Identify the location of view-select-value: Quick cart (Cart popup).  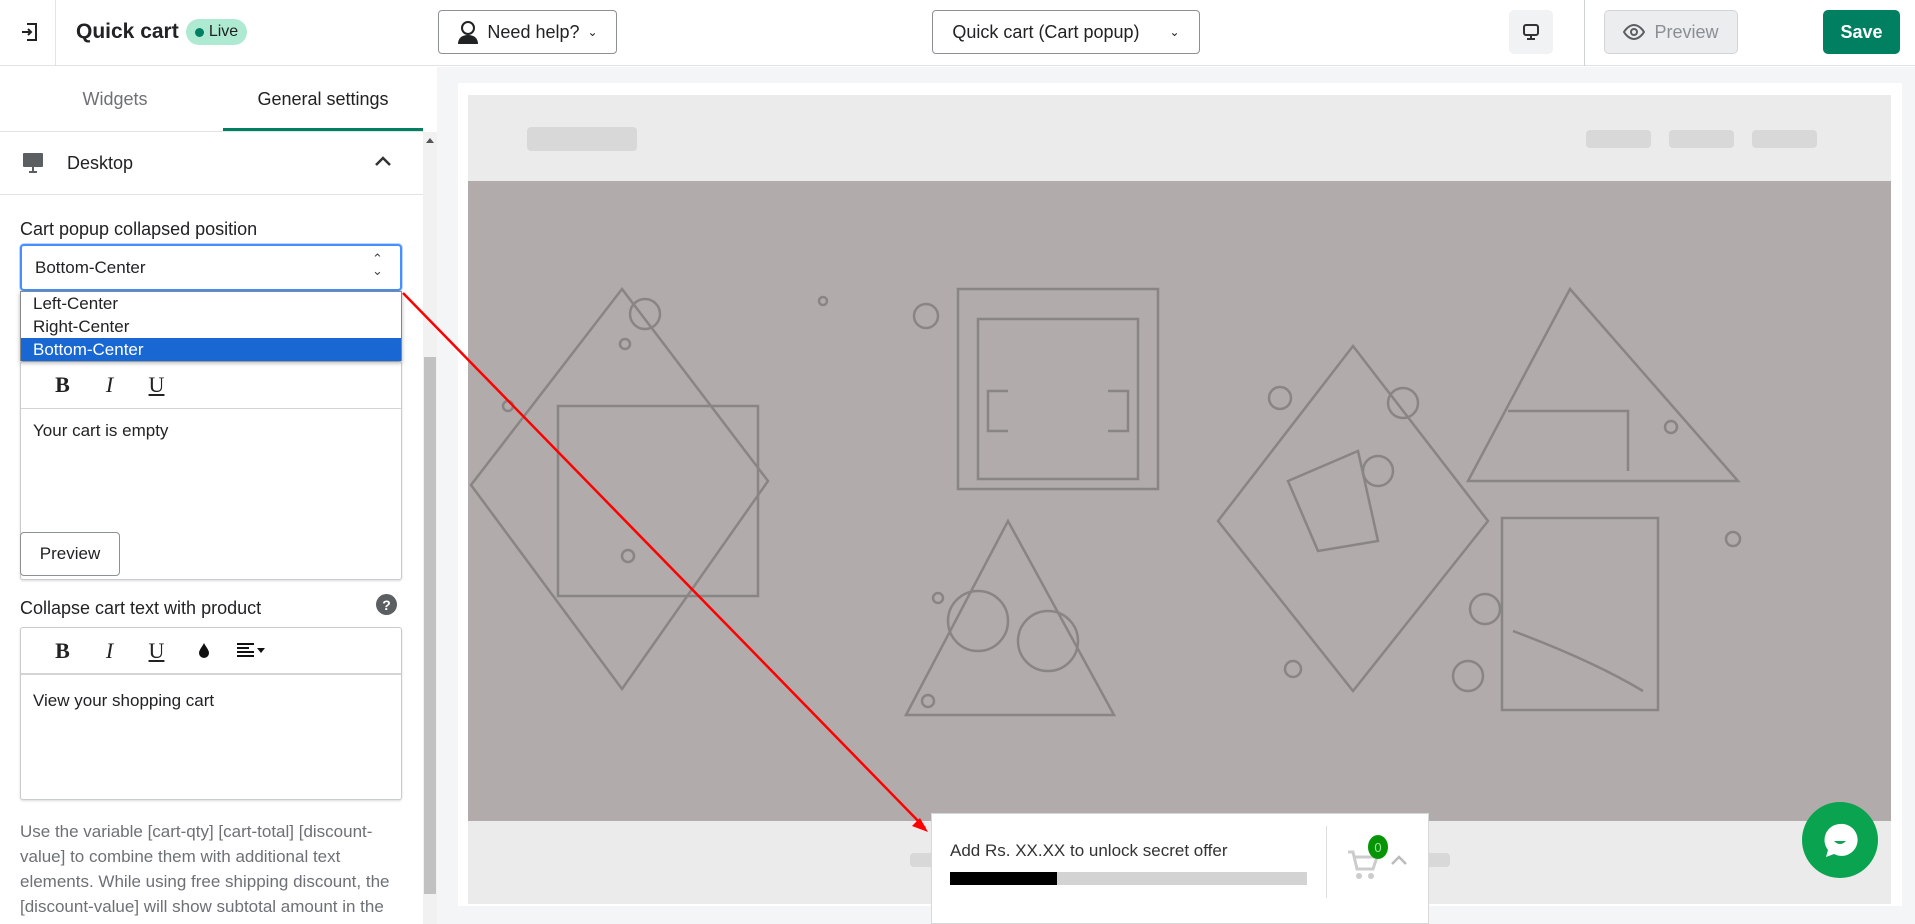
(1046, 31).